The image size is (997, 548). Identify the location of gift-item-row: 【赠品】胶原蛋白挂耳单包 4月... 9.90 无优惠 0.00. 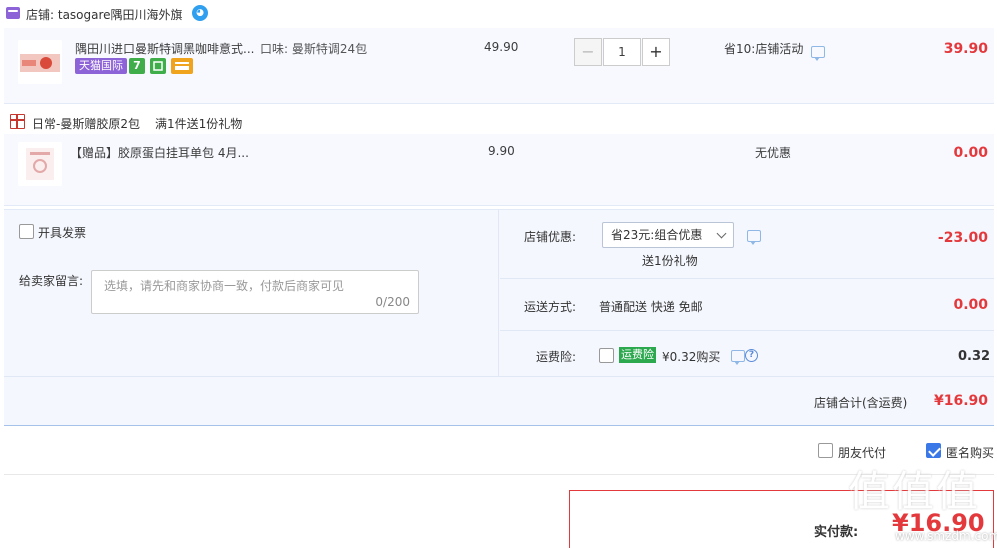
(499, 170).